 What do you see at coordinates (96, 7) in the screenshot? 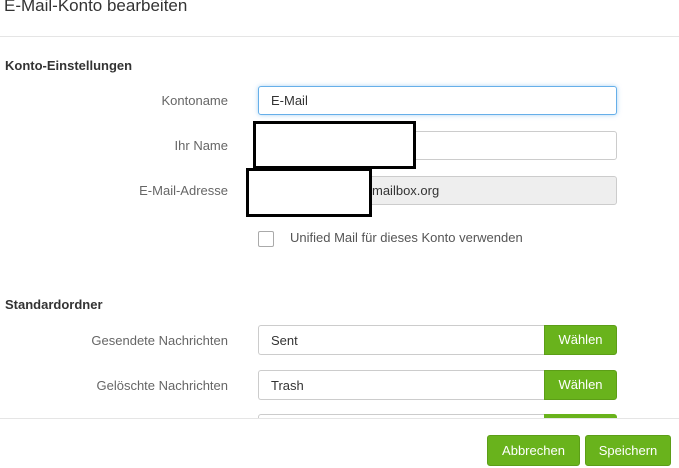
I see `dialog-title: E-Mail-Konto bearbeiten` at bounding box center [96, 7].